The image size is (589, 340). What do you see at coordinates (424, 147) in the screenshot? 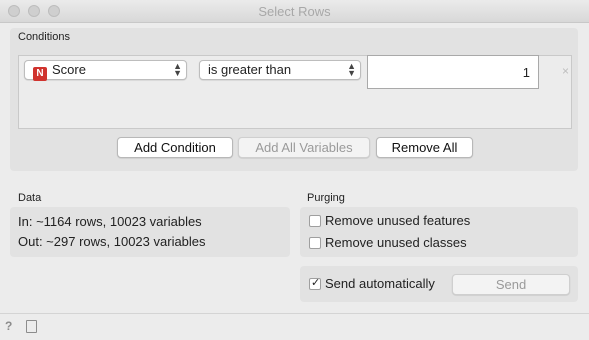
I see `remove-all-button: Remove All` at bounding box center [424, 147].